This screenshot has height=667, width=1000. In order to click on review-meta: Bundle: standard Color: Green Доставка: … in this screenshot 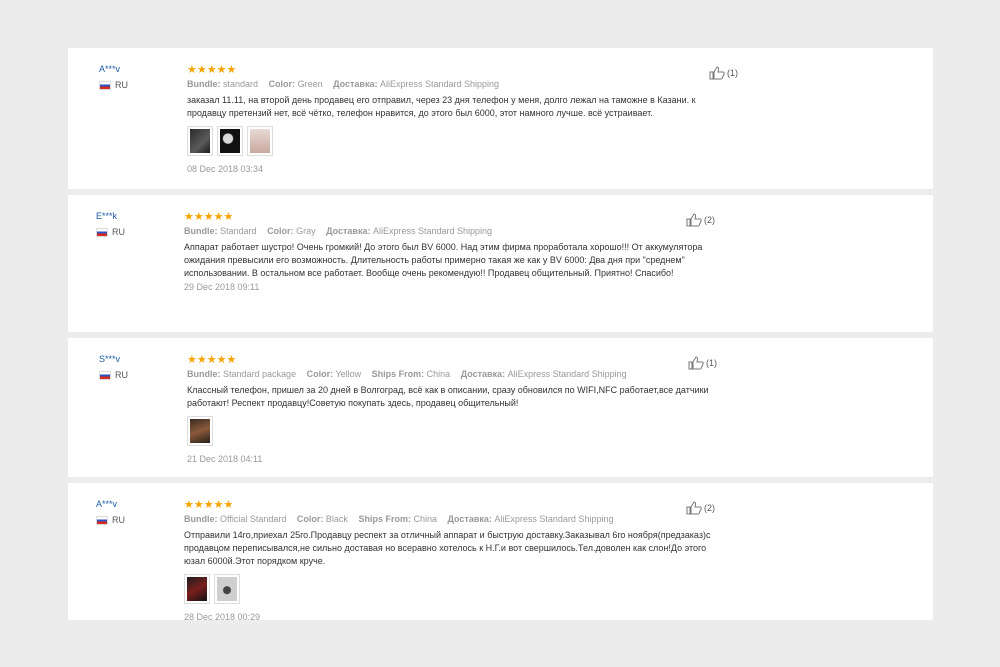, I will do `click(452, 84)`.